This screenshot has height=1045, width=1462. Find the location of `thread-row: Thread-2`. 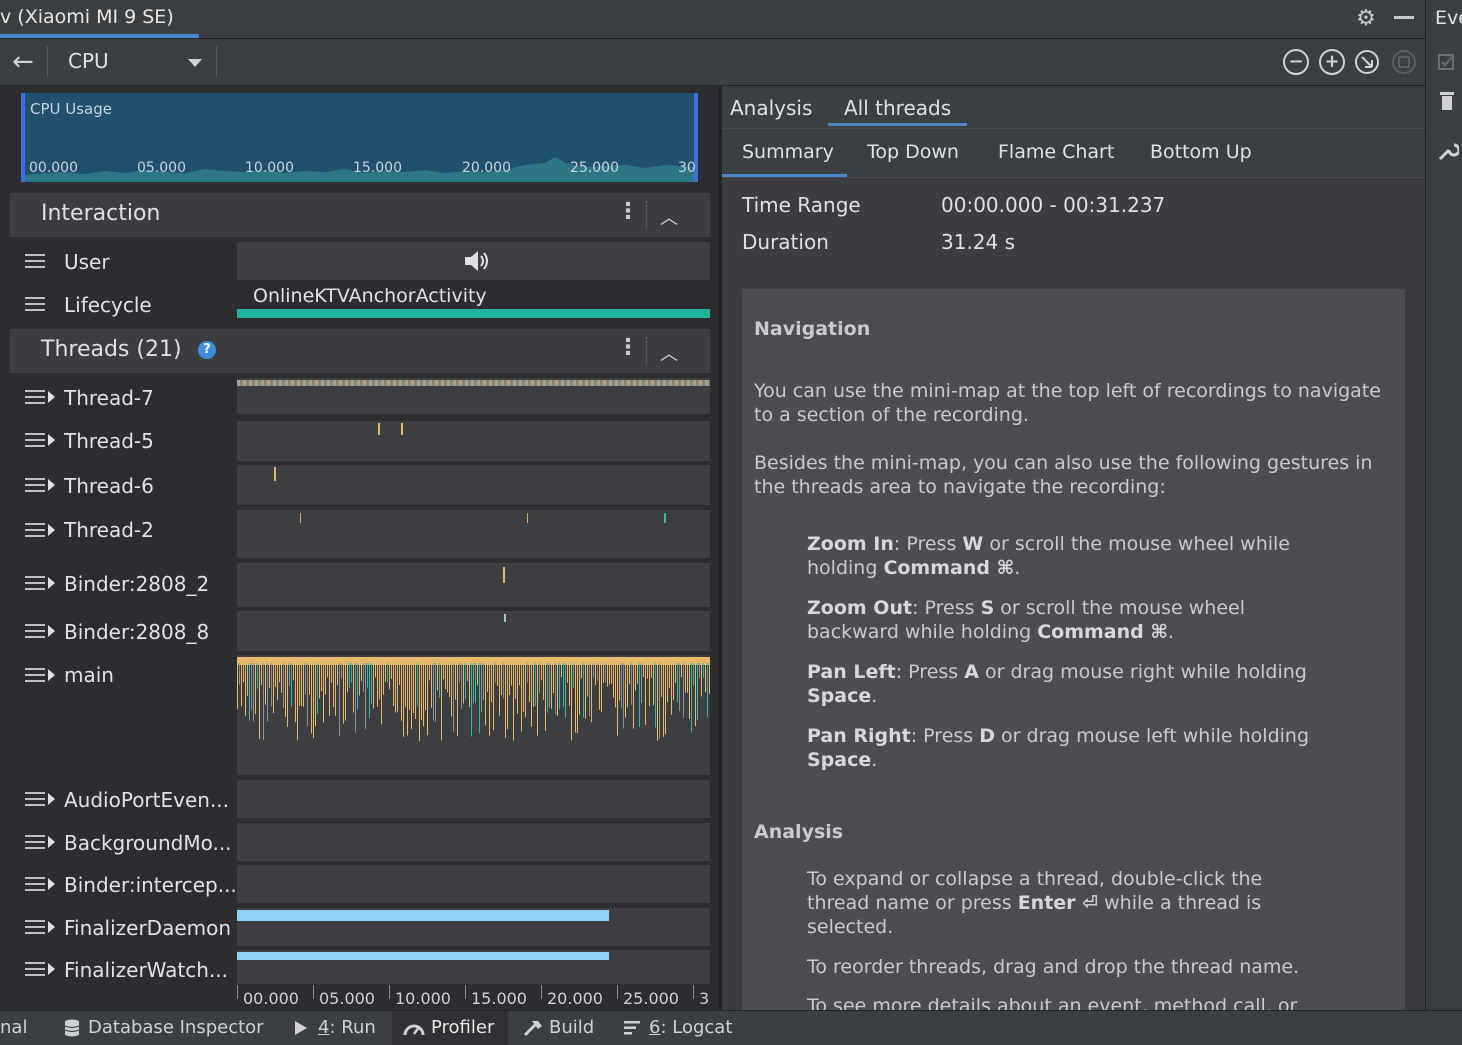

thread-row: Thread-2 is located at coordinates (123, 531).